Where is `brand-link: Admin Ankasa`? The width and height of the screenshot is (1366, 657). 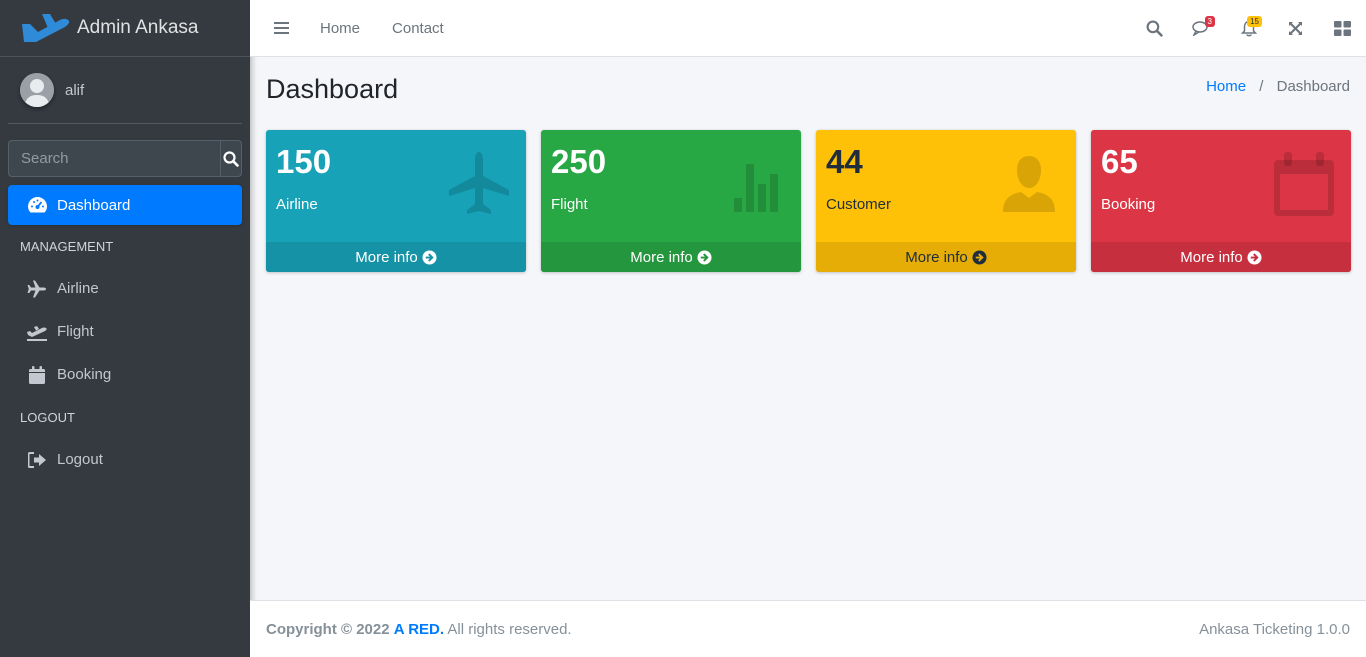 brand-link: Admin Ankasa is located at coordinates (125, 28).